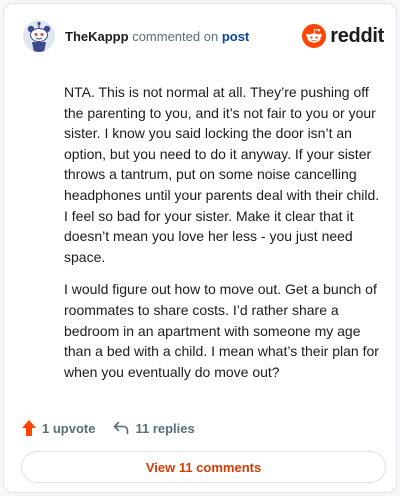  I want to click on upvote-button: 1 upvote, so click(58, 428).